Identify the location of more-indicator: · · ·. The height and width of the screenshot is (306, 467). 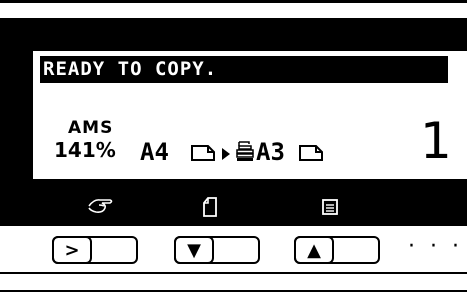
(435, 246).